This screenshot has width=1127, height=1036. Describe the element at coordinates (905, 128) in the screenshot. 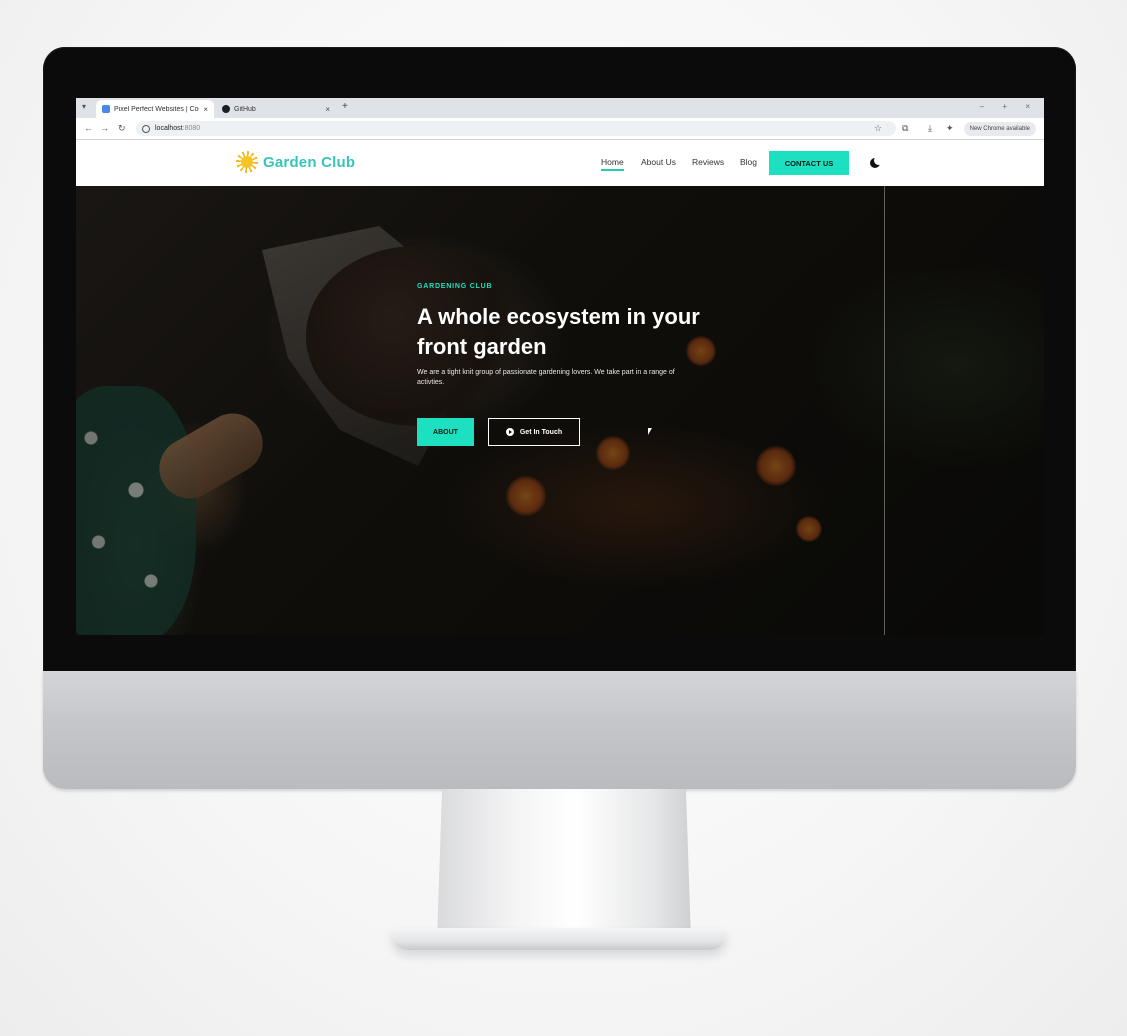

I see `extensions-icon: ⧉` at that location.